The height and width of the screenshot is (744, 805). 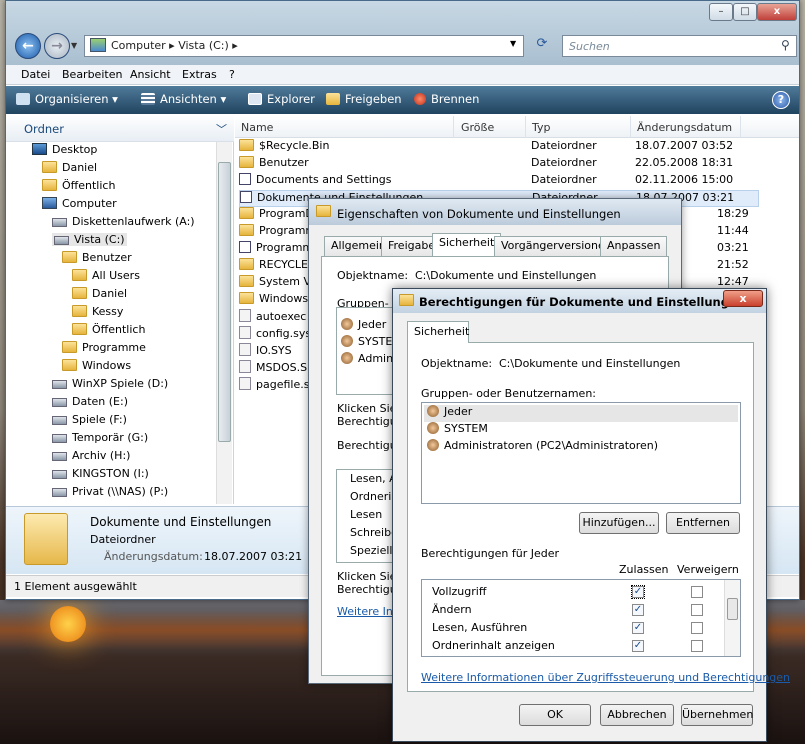 I want to click on menu-bearbeiten: Bearbeiten, so click(x=92, y=74).